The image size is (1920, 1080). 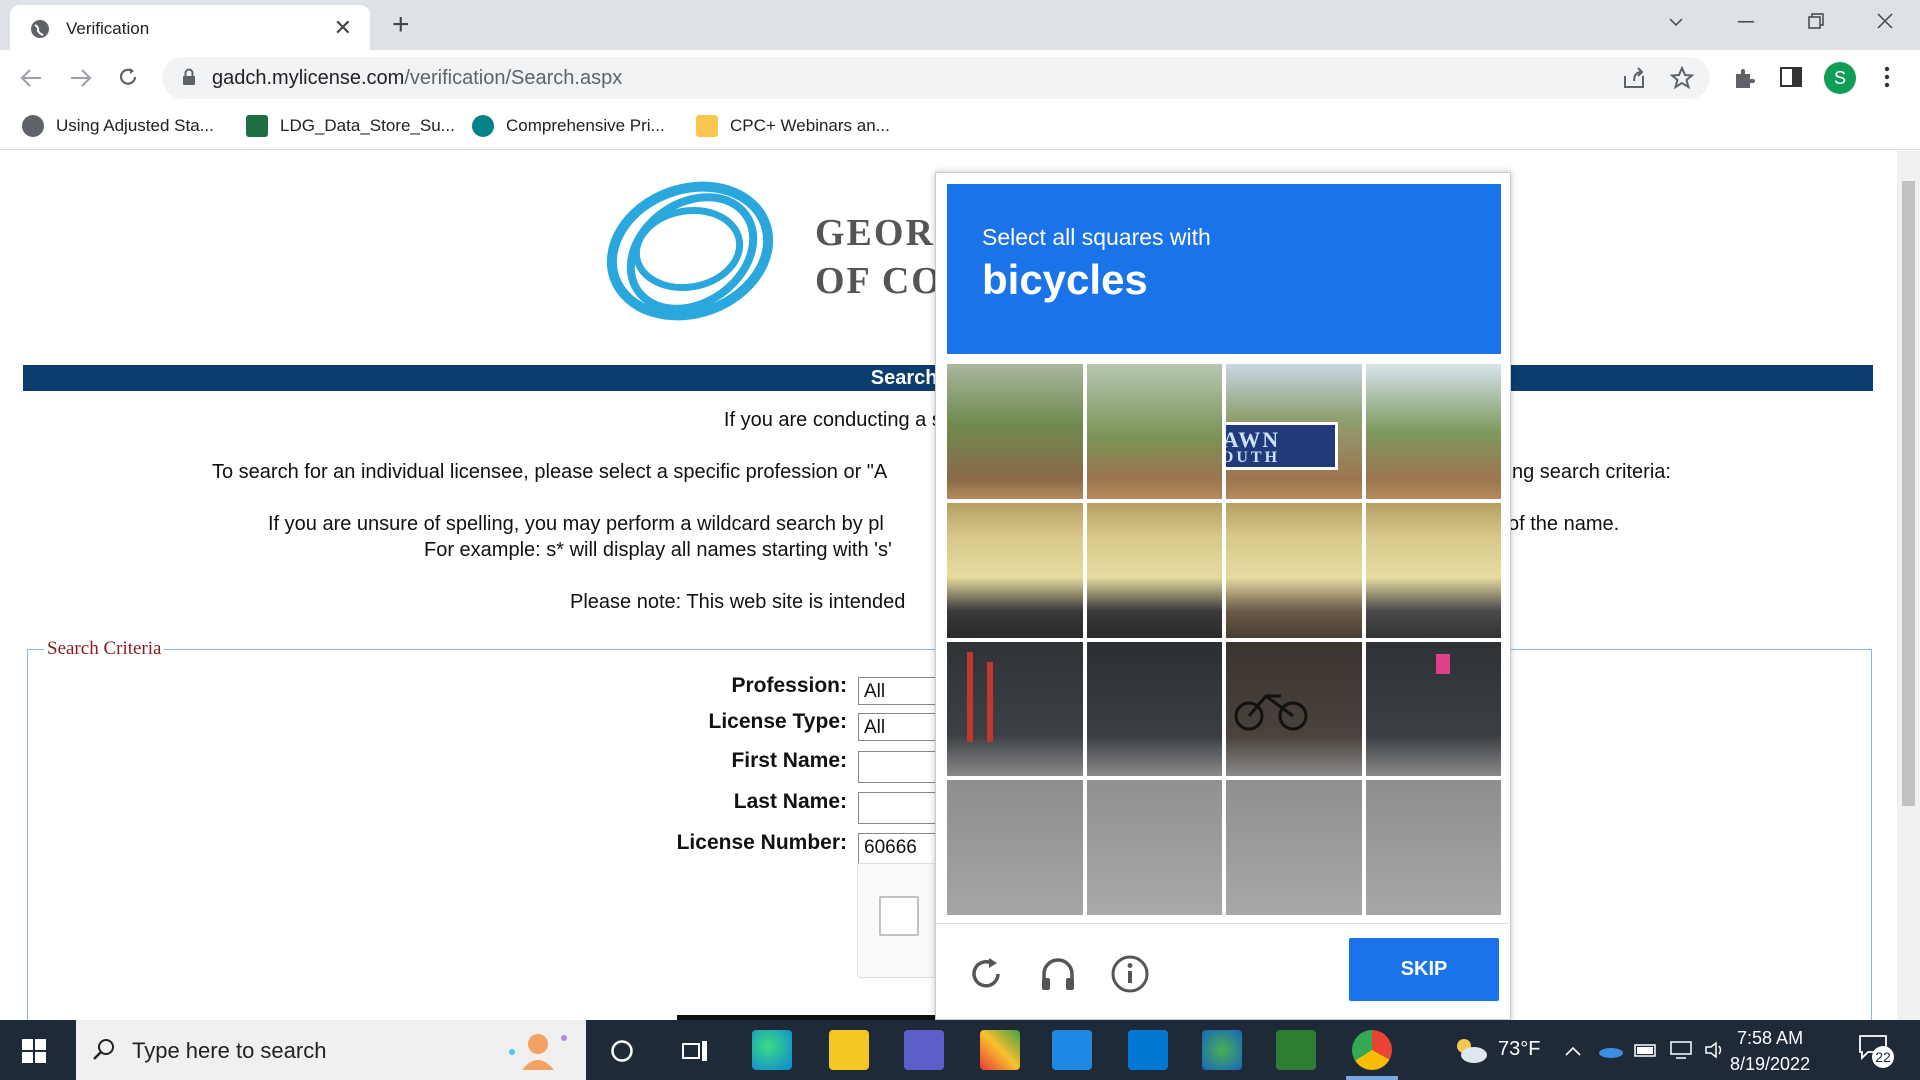 What do you see at coordinates (1130, 974) in the screenshot?
I see `info-icon` at bounding box center [1130, 974].